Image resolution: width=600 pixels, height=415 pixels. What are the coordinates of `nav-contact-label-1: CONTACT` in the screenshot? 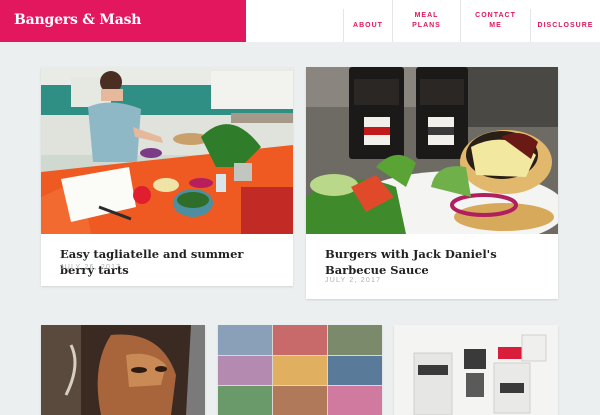 It's located at (495, 16).